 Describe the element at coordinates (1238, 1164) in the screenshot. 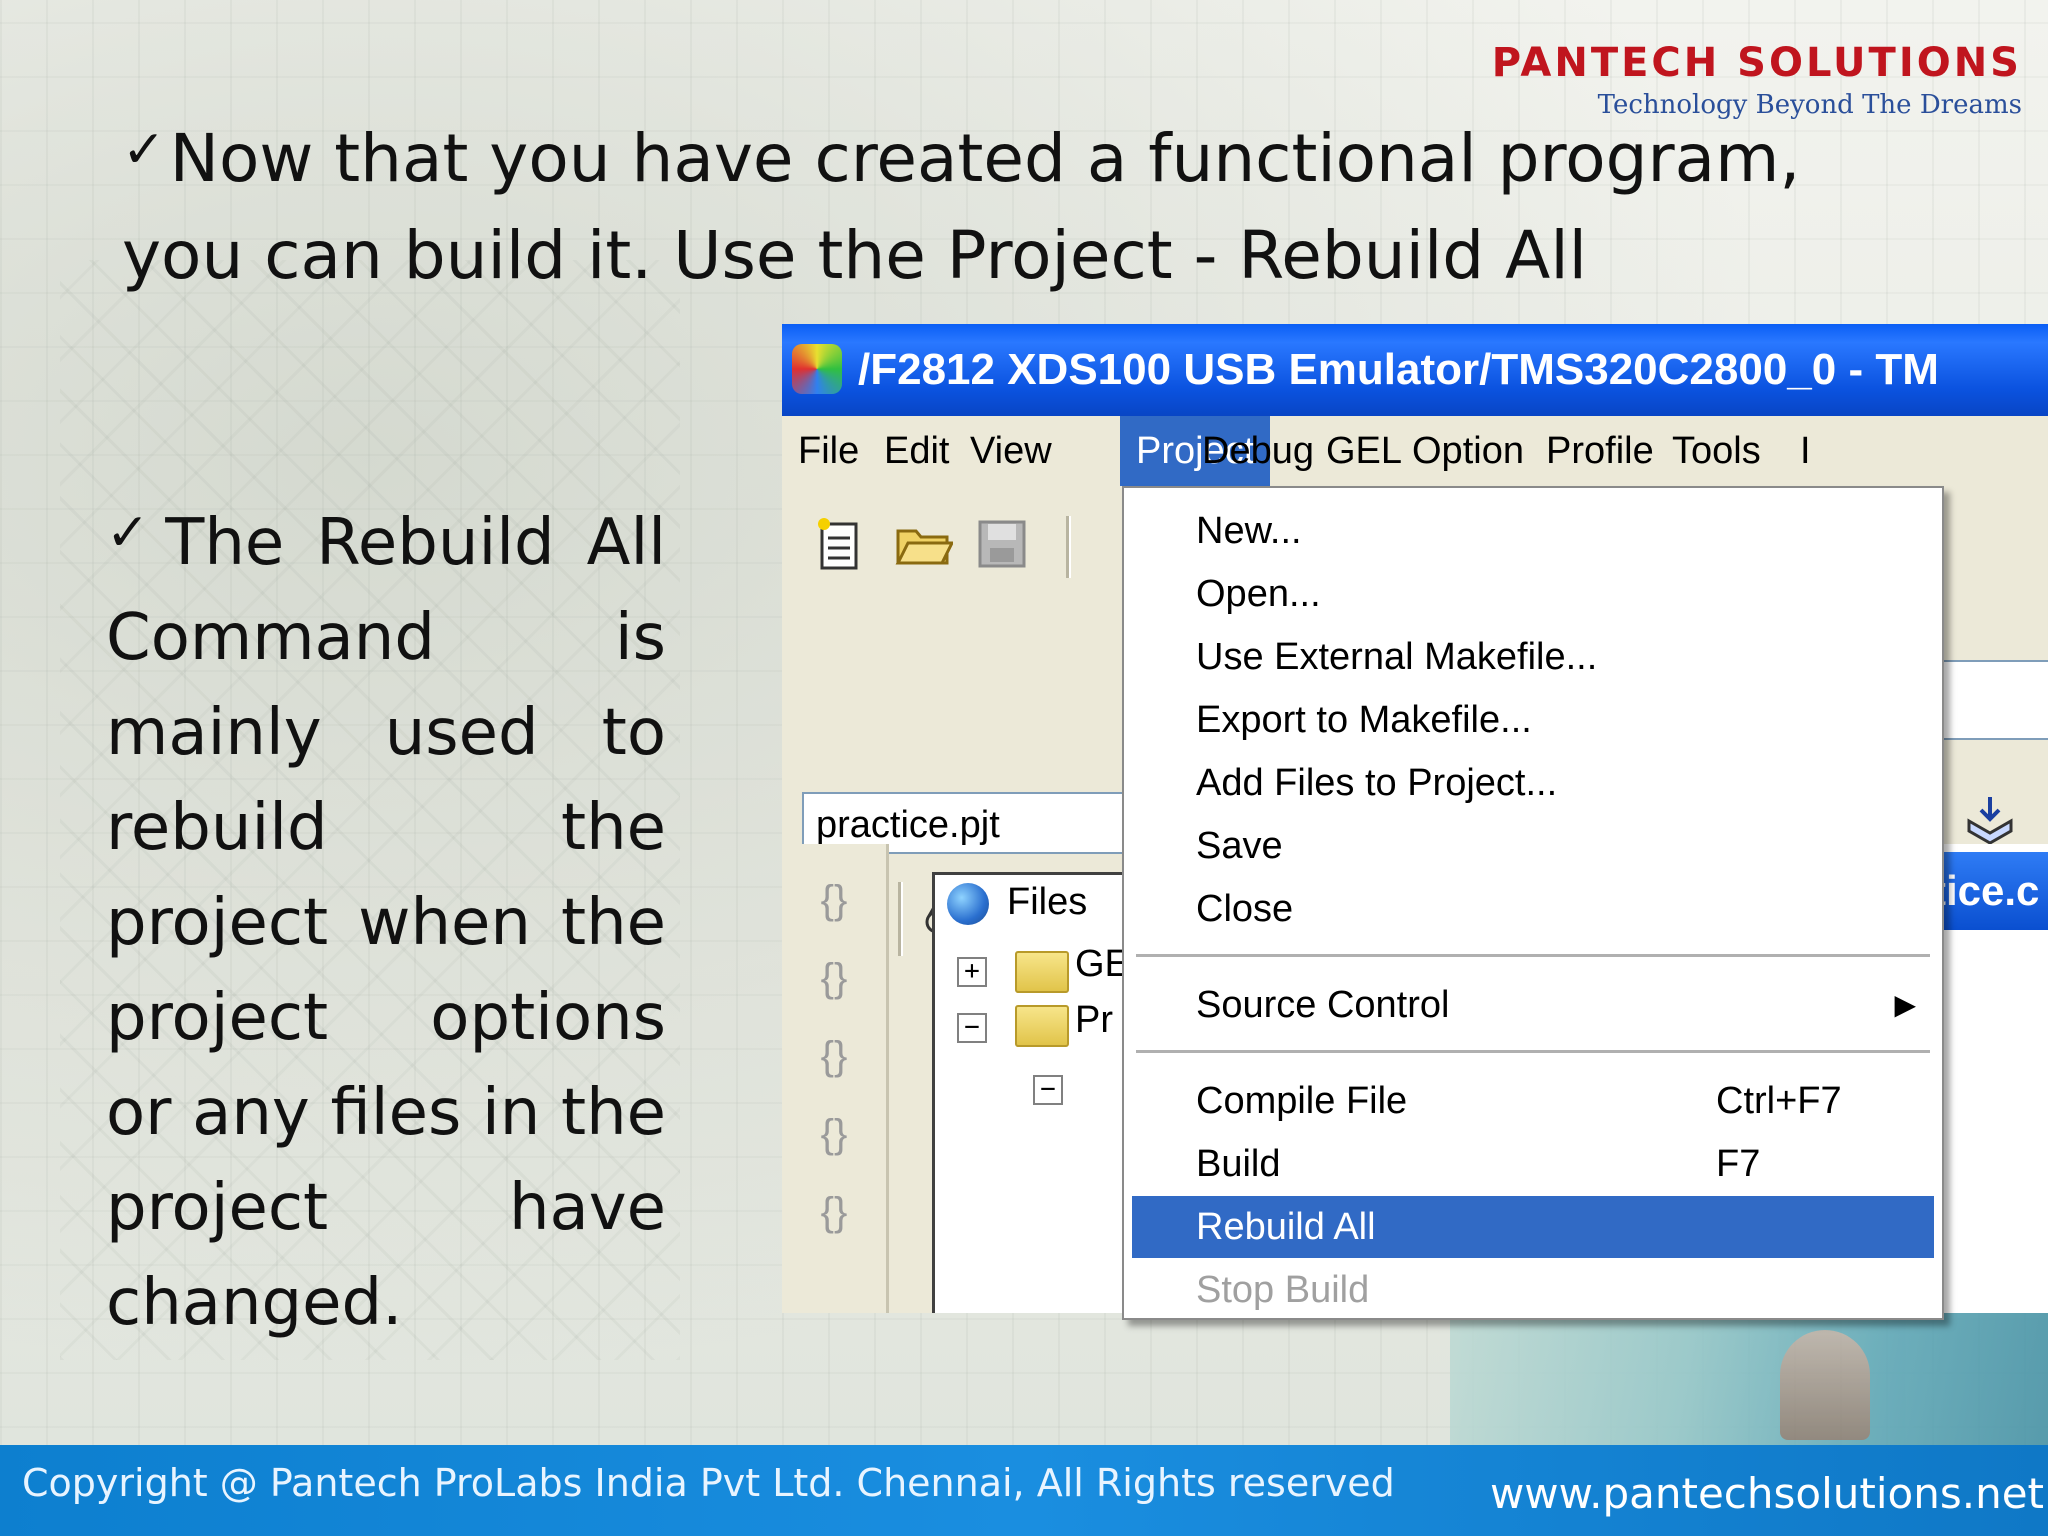

I see `menu-item-label: Build` at that location.